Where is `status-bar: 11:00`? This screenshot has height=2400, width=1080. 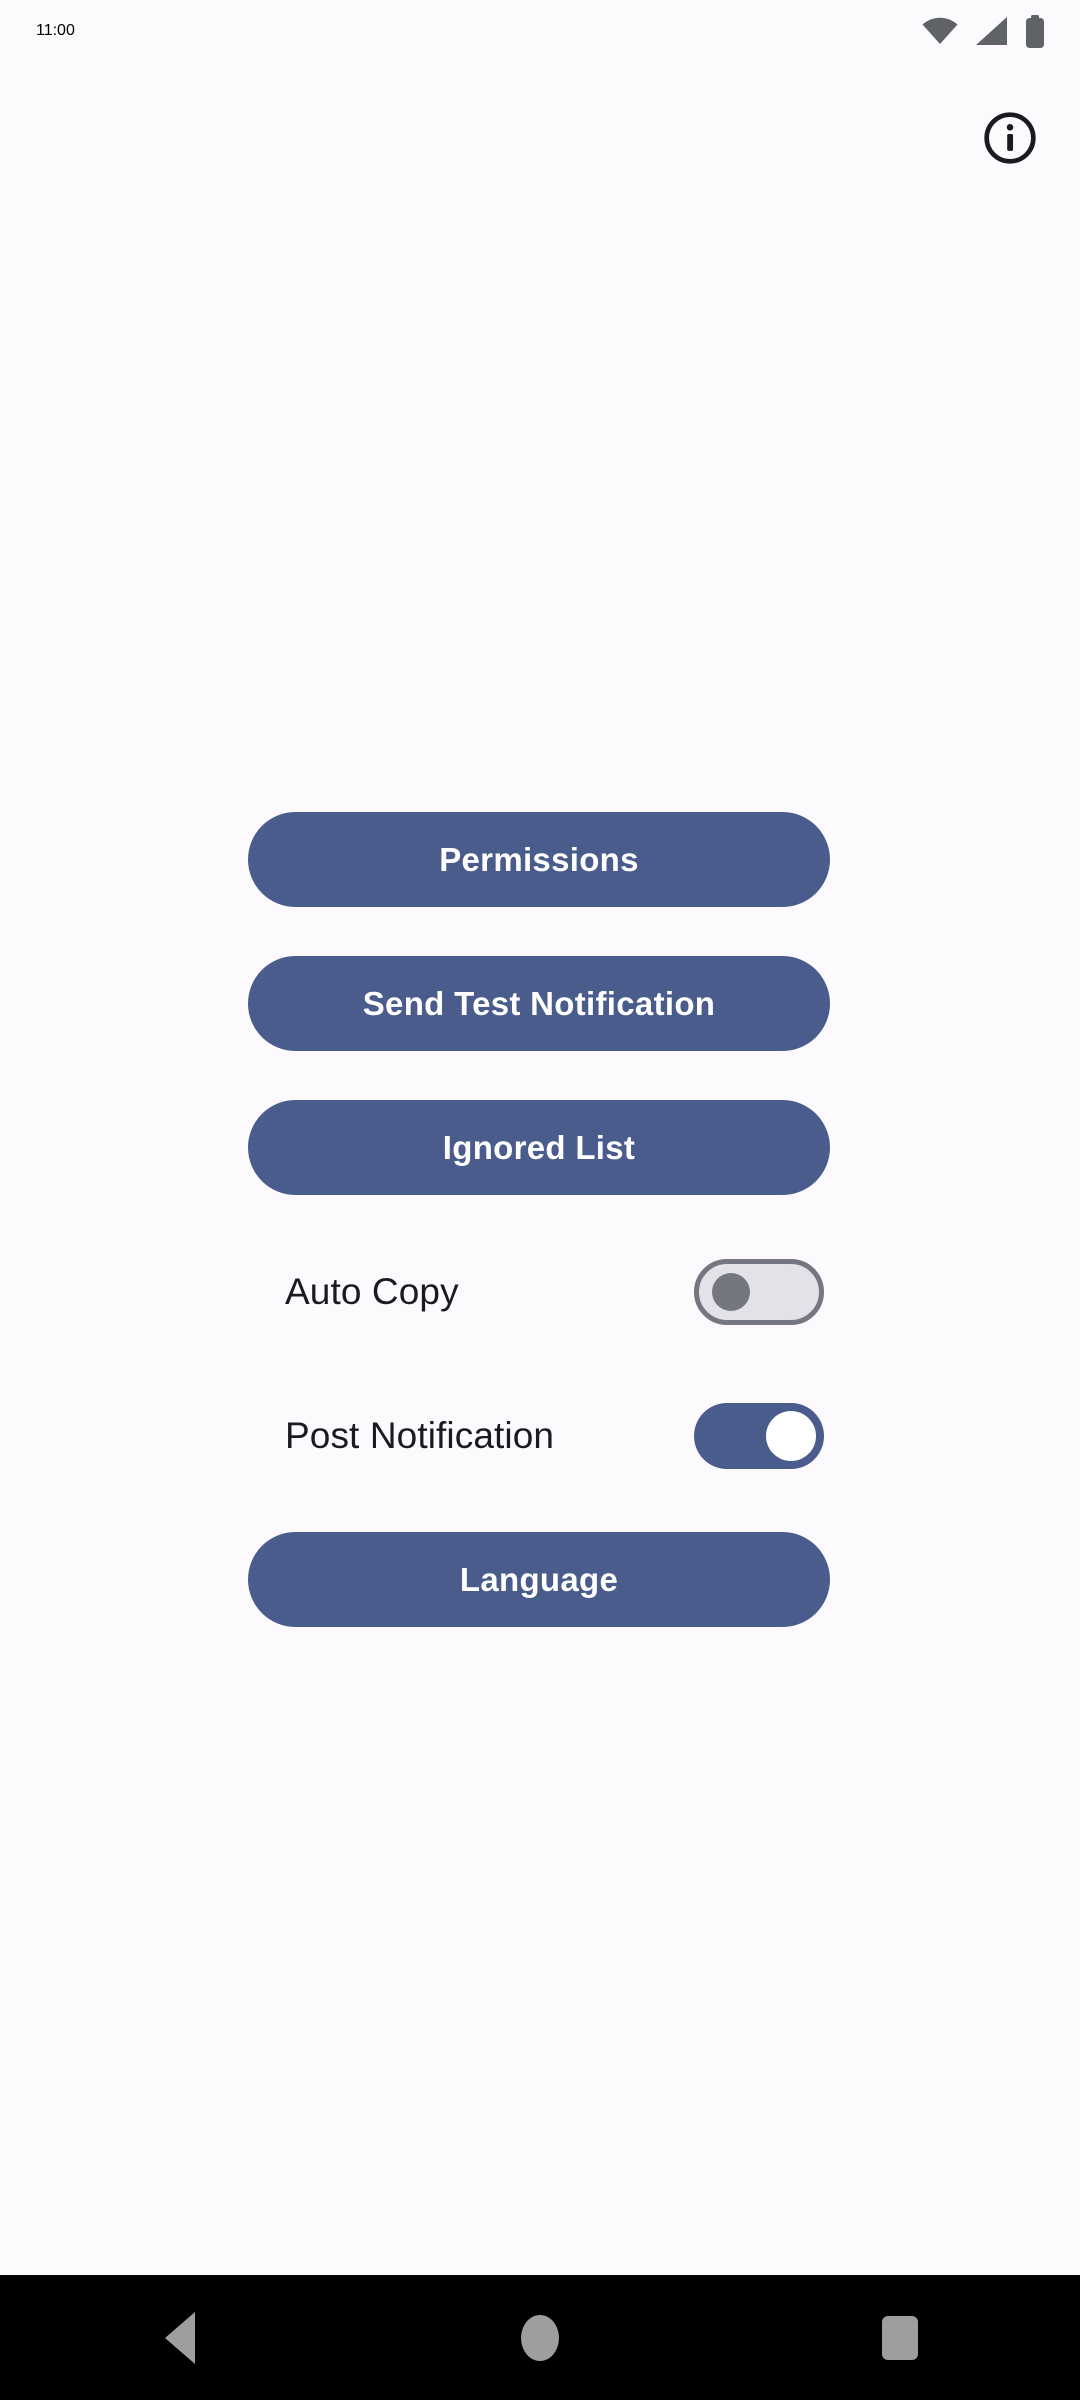
status-bar: 11:00 is located at coordinates (540, 31).